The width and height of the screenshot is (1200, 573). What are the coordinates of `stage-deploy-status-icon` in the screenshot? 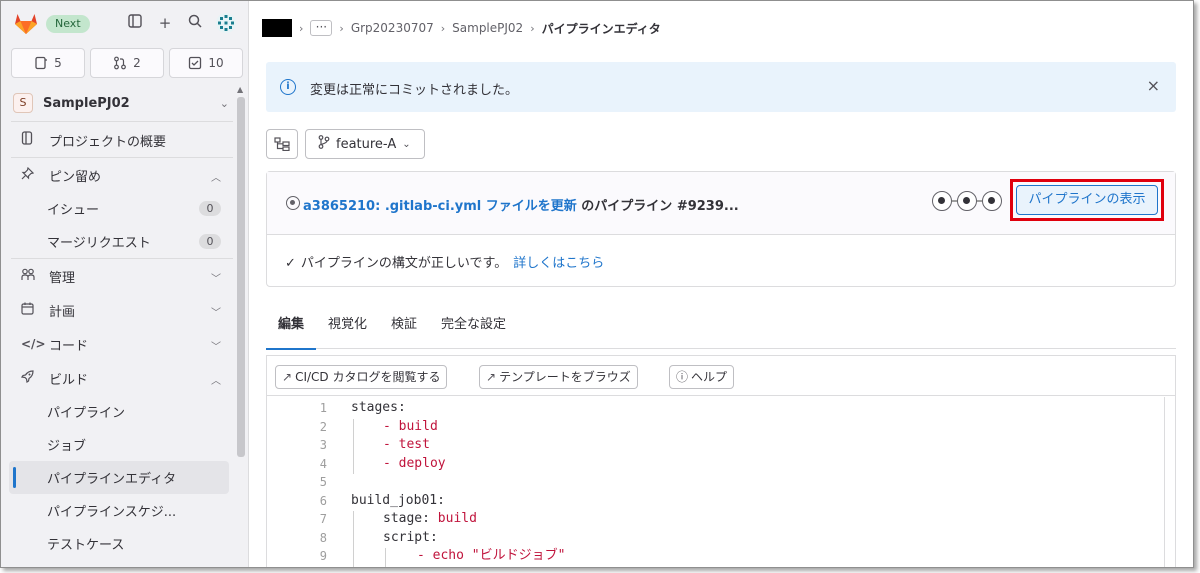 It's located at (992, 201).